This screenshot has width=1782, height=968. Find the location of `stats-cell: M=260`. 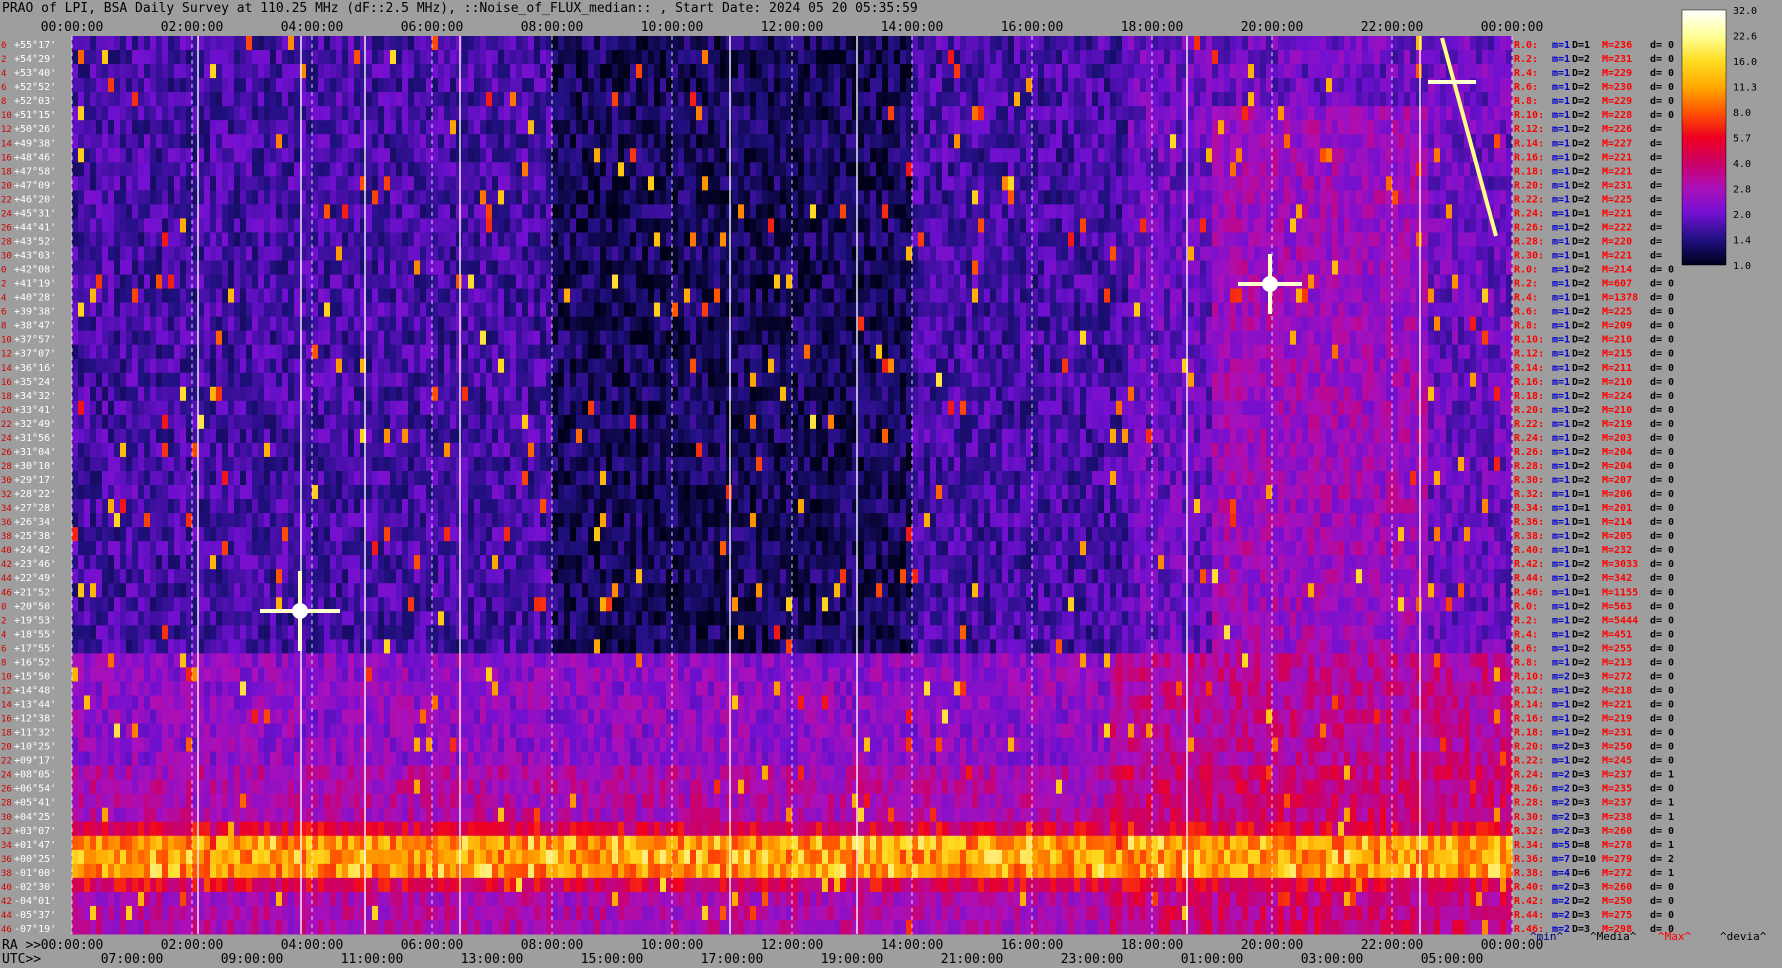

stats-cell: M=260 is located at coordinates (1617, 887).